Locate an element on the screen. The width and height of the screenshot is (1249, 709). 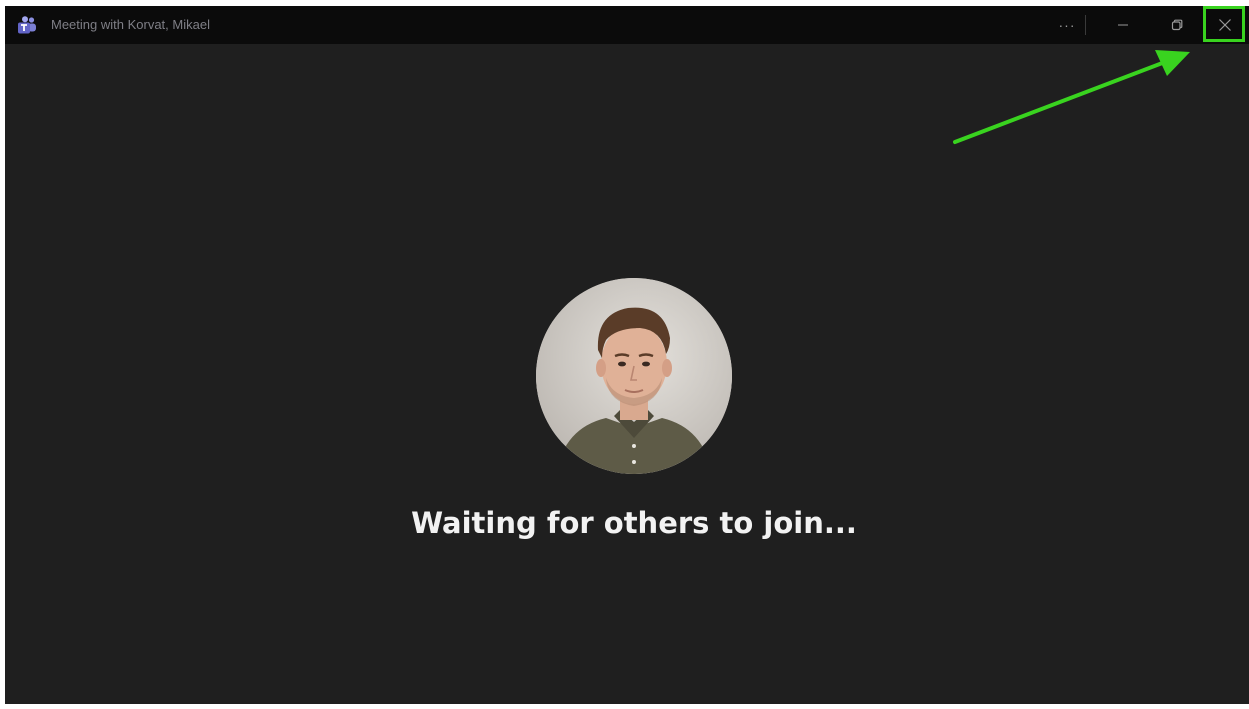
more-options-button: ··· is located at coordinates (1067, 25).